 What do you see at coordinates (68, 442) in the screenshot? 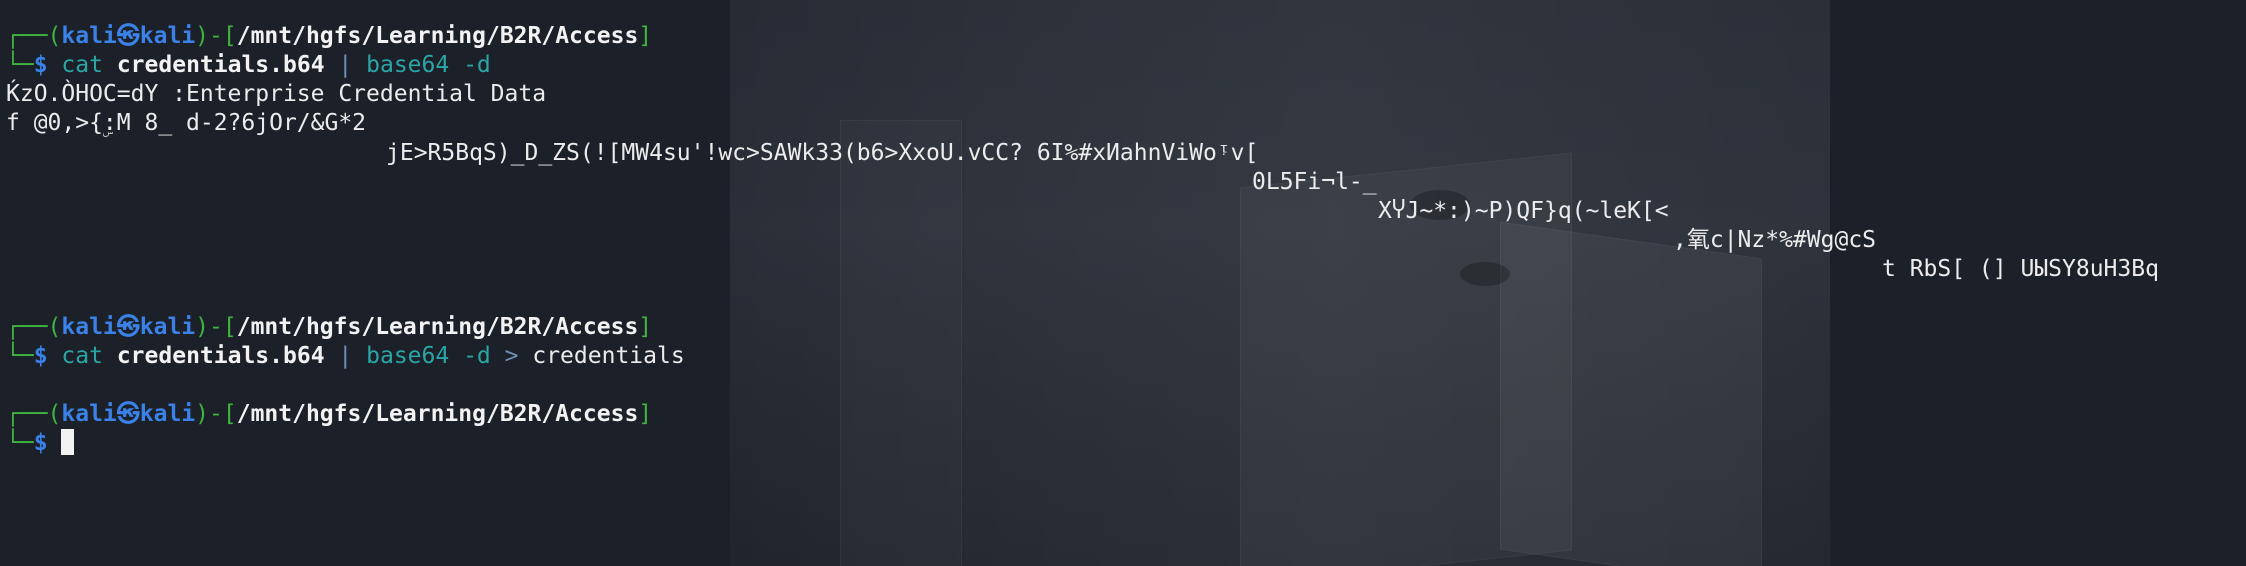
I see `text-cursor` at bounding box center [68, 442].